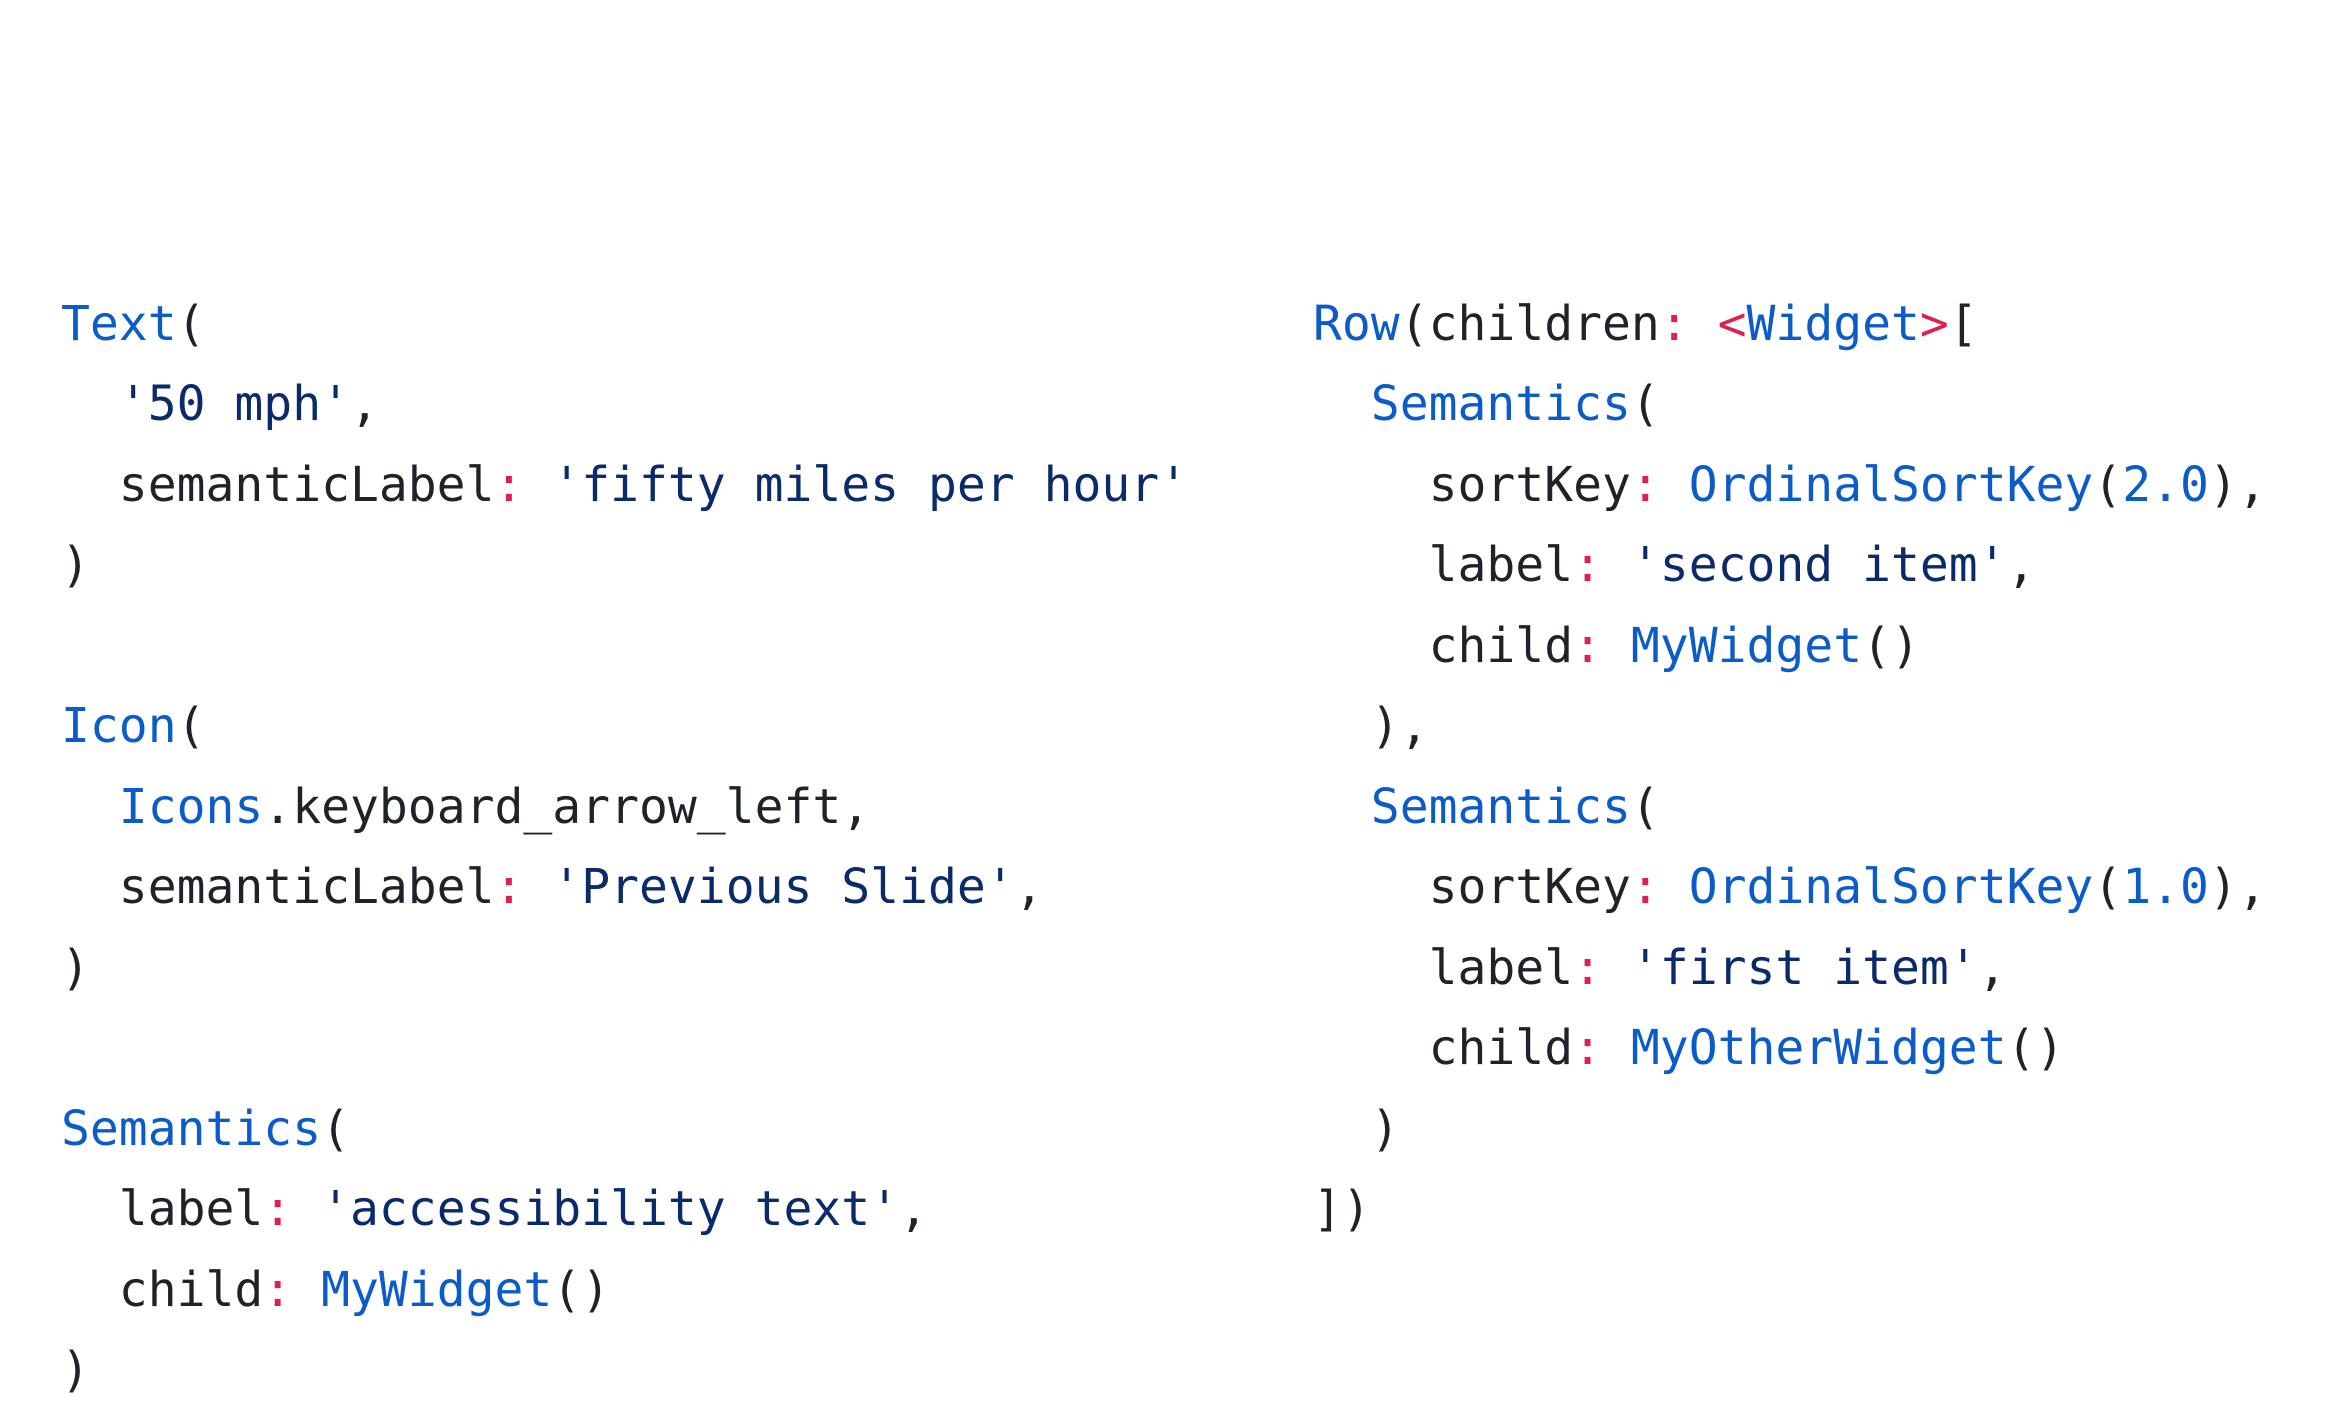 Image resolution: width=2340 pixels, height=1411 pixels. What do you see at coordinates (783, 887) in the screenshot?
I see `code-token-string: 'Previous Slide'` at bounding box center [783, 887].